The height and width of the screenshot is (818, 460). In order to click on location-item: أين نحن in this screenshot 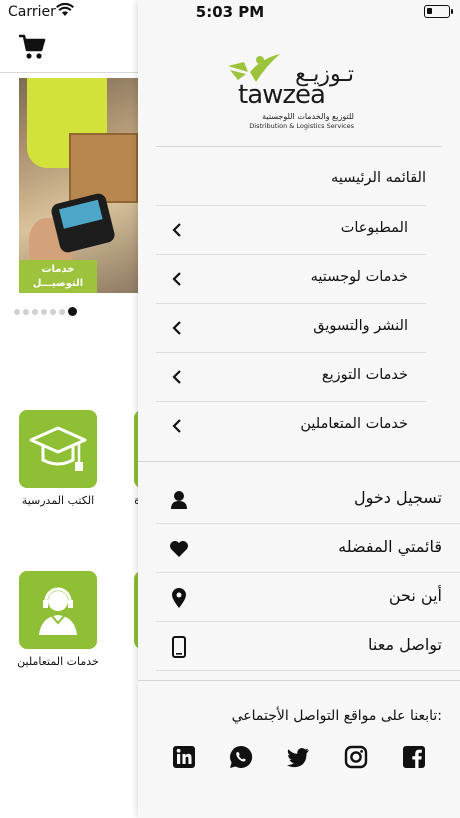, I will do `click(308, 597)`.